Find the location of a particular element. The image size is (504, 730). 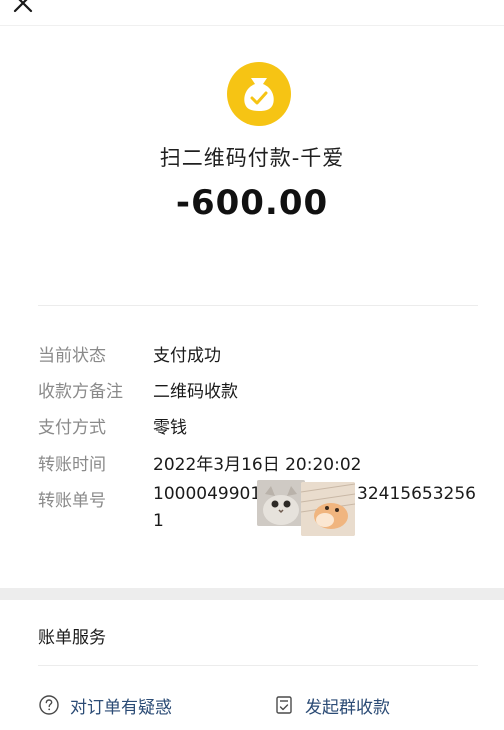

group-collection-label: 发起群收款 is located at coordinates (347, 707).